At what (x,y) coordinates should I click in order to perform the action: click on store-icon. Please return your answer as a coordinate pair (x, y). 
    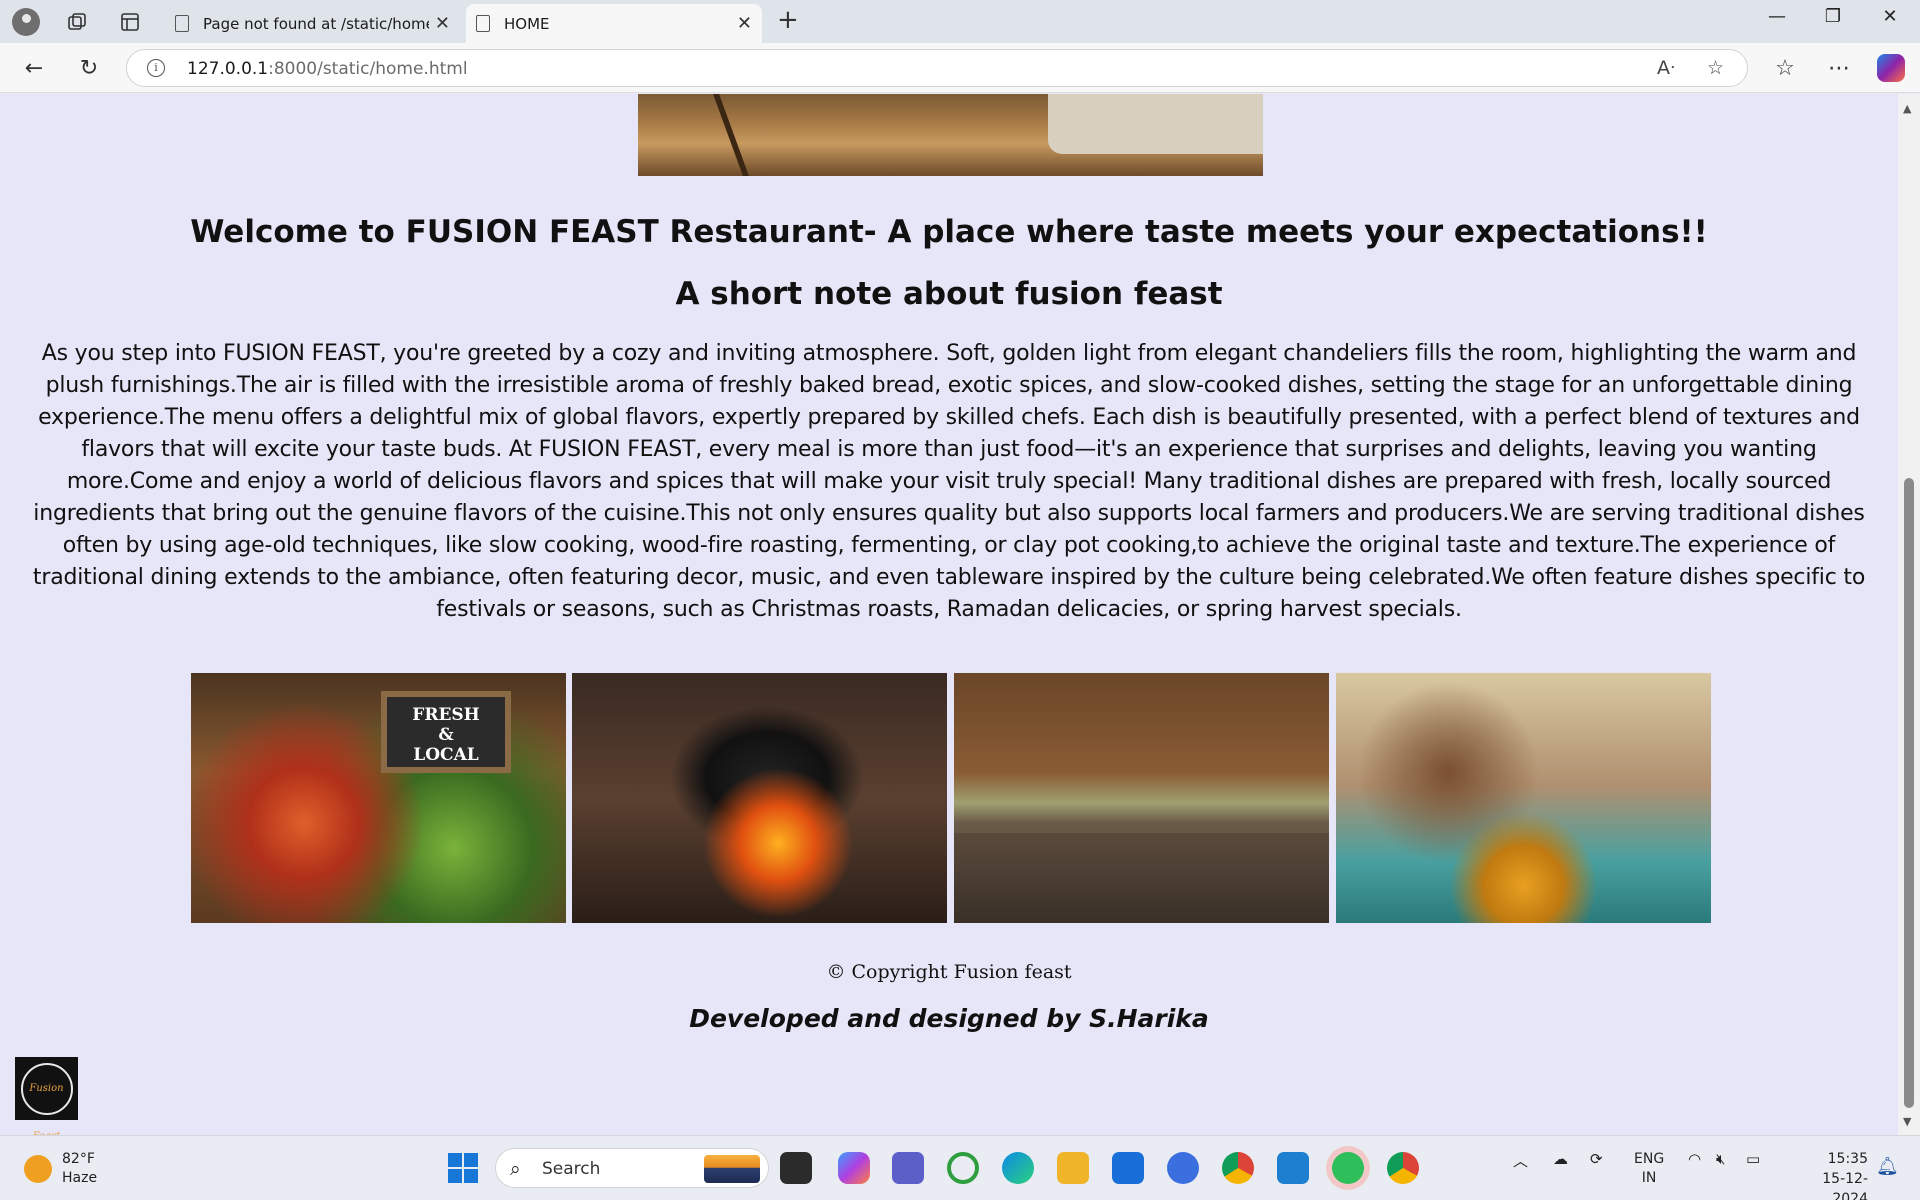
    Looking at the image, I should click on (1128, 1168).